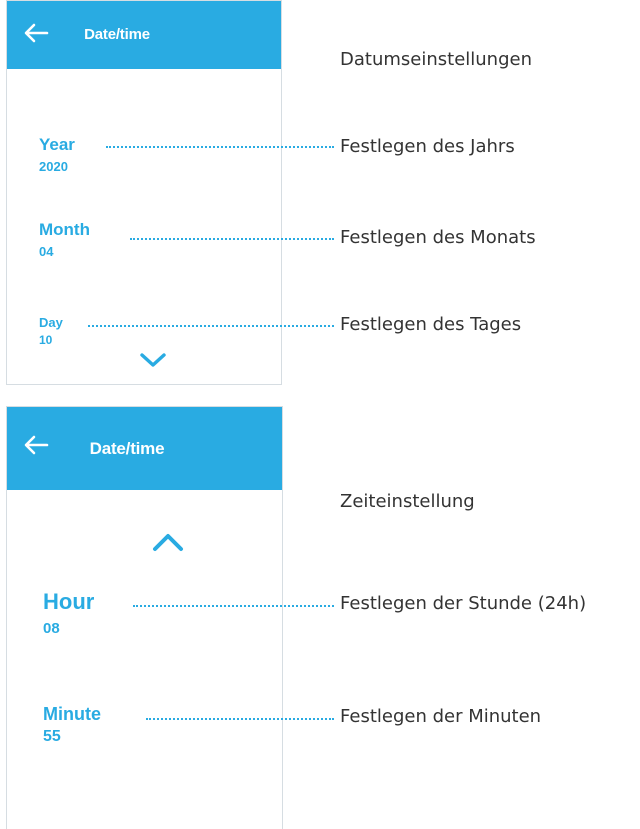 This screenshot has height=829, width=640. Describe the element at coordinates (51, 322) in the screenshot. I see `day-label: Day` at that location.